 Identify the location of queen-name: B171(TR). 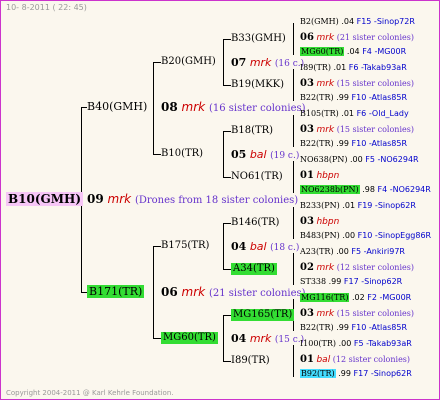
(116, 291).